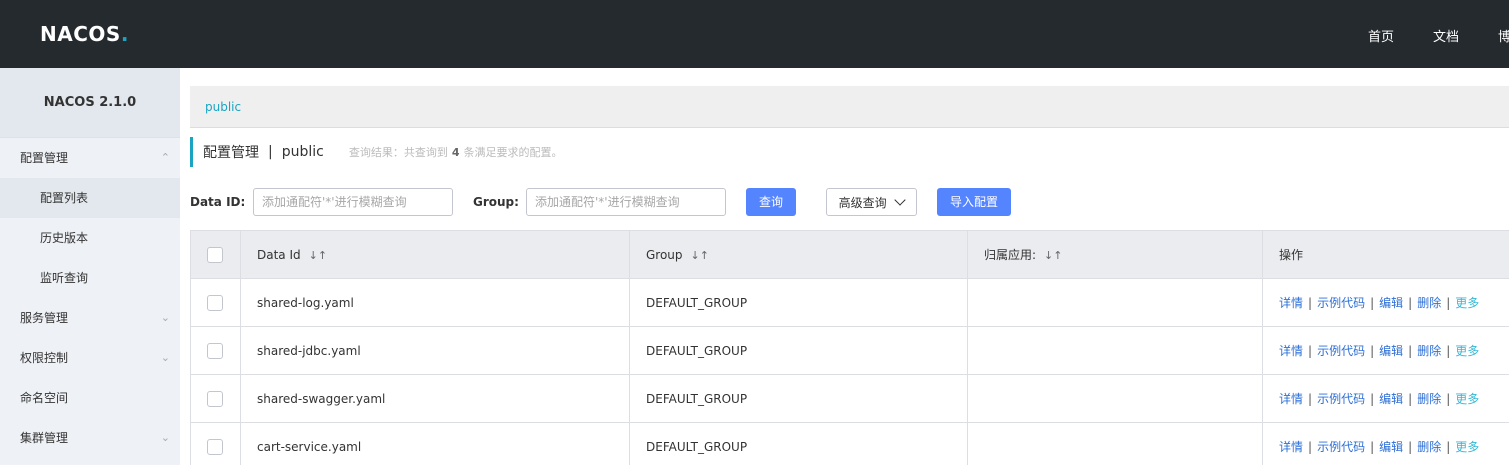  What do you see at coordinates (215, 254) in the screenshot?
I see `select-all-checkbox` at bounding box center [215, 254].